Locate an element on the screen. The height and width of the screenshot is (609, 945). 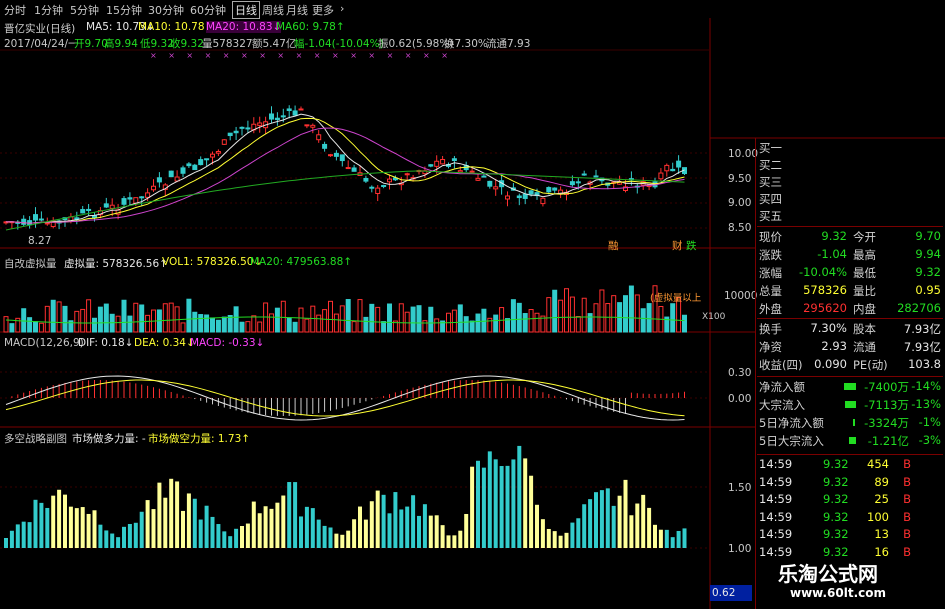
trade-time: 14:59 is located at coordinates (776, 481).